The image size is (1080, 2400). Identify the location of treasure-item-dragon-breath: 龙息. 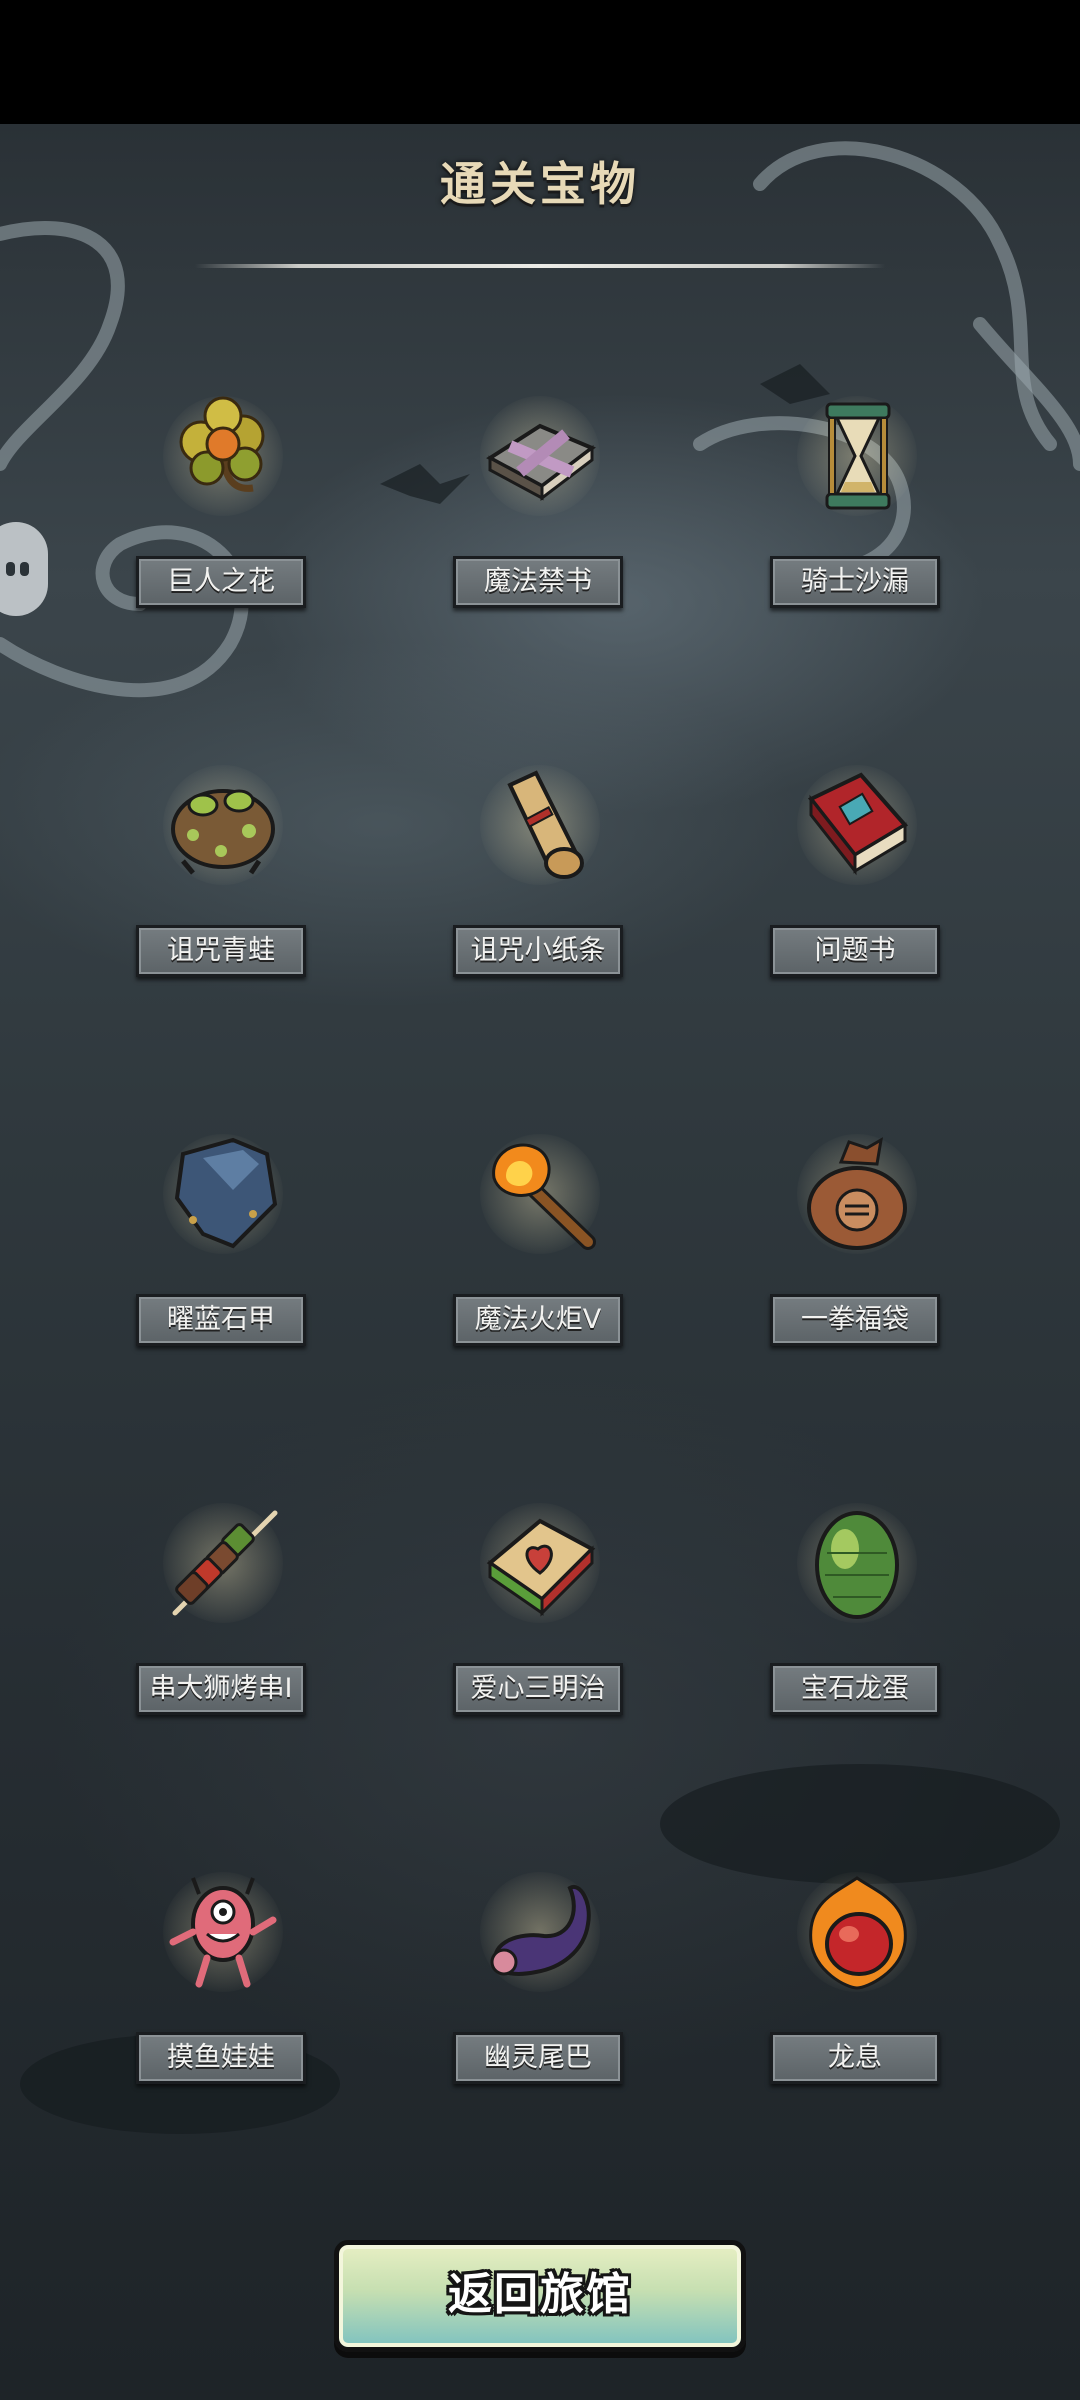
(857, 1987).